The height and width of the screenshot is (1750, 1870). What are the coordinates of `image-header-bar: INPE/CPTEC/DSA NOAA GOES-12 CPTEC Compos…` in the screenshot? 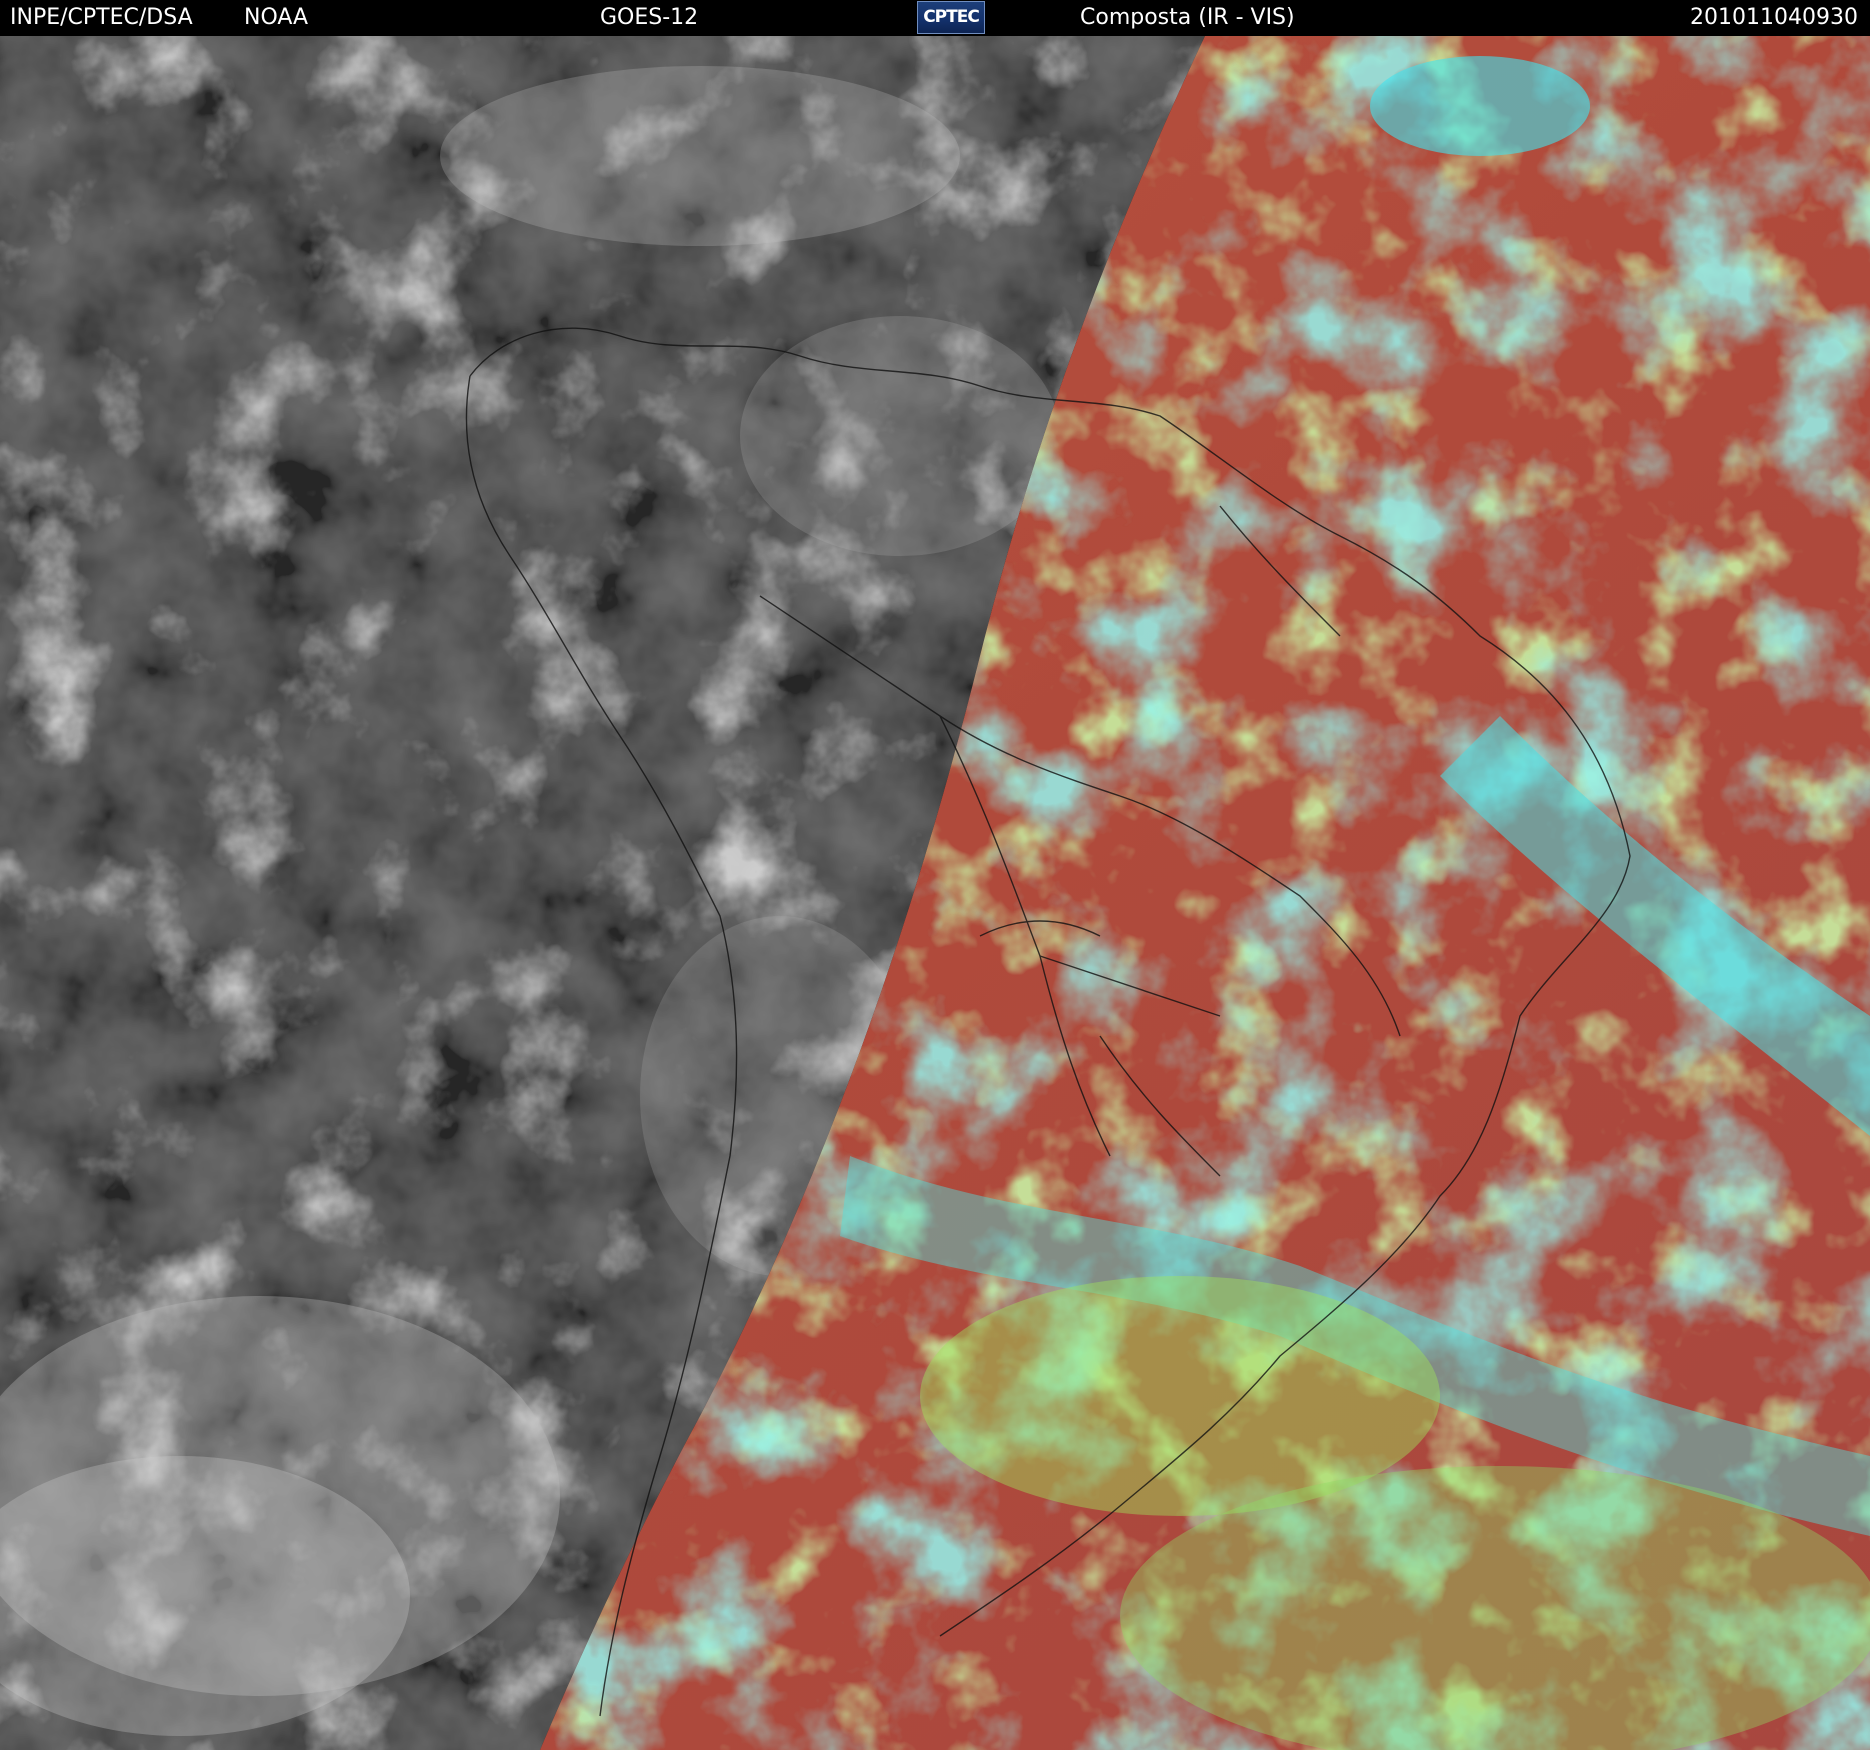 It's located at (935, 18).